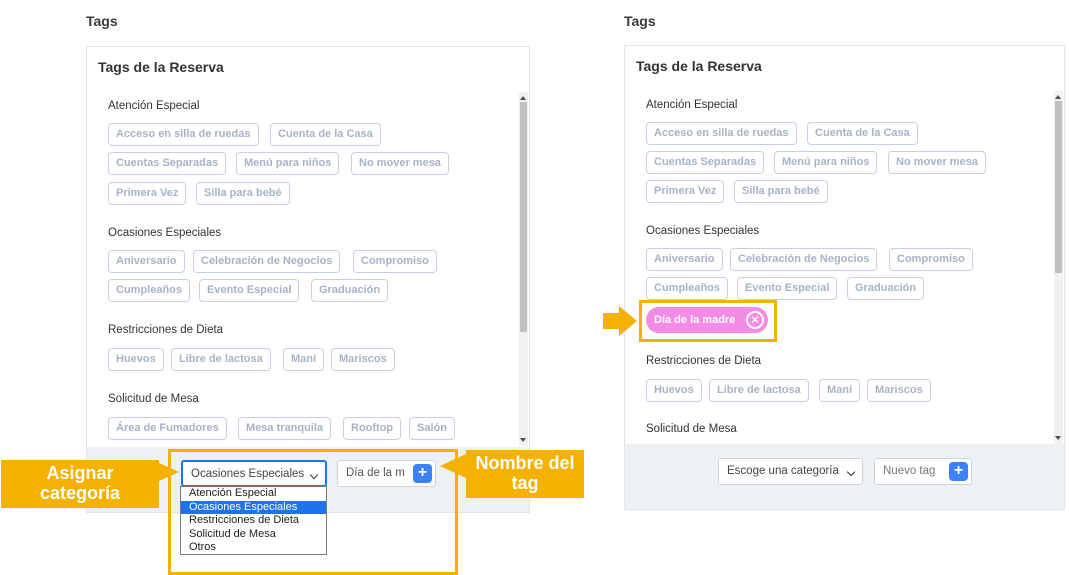 This screenshot has width=1069, height=575. I want to click on callout-arrow-left, so click(168, 472).